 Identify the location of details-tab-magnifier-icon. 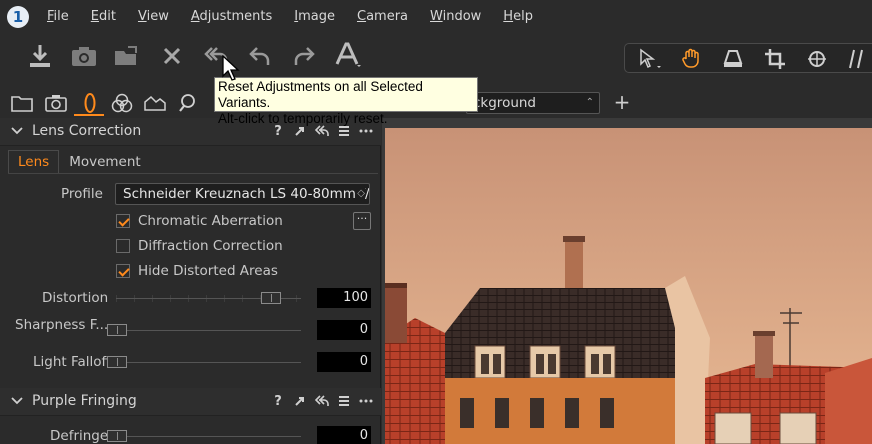
(188, 103).